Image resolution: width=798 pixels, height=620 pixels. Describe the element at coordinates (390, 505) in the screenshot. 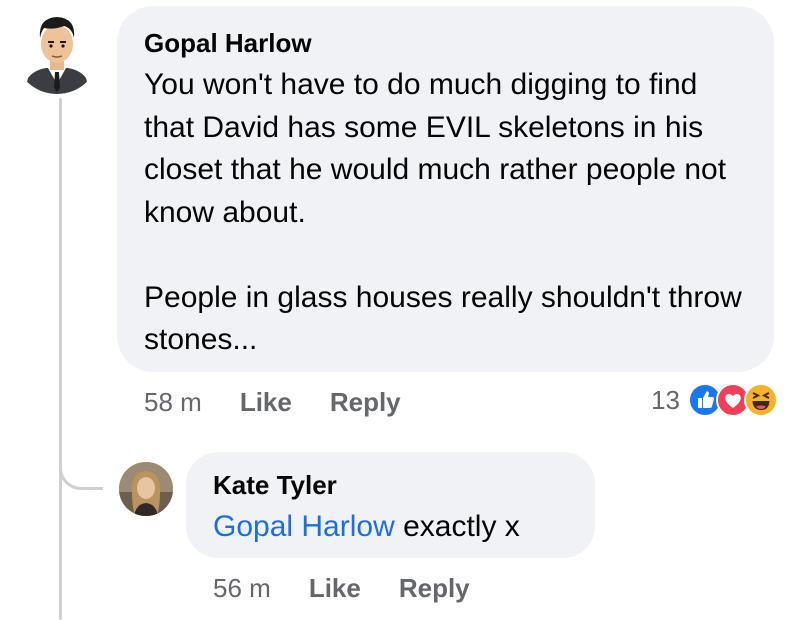

I see `reply-bubble: Kate Tyler Gopal Harlow exactly x` at that location.